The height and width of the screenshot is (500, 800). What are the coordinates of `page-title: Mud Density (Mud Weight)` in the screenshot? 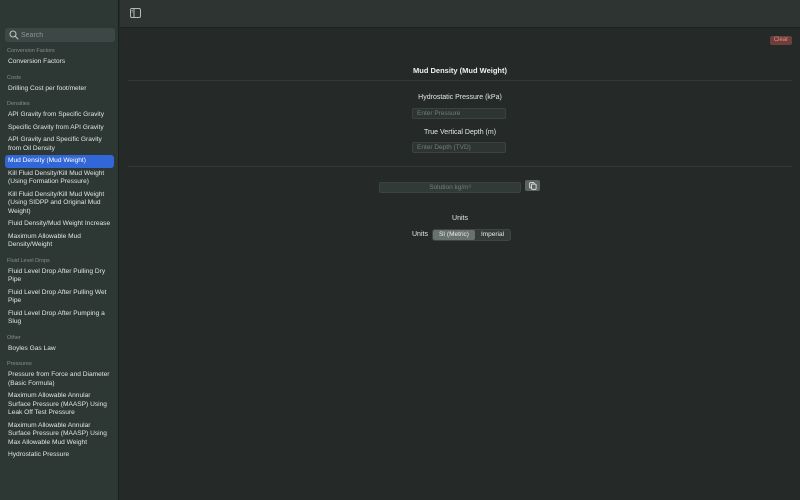 It's located at (460, 70).